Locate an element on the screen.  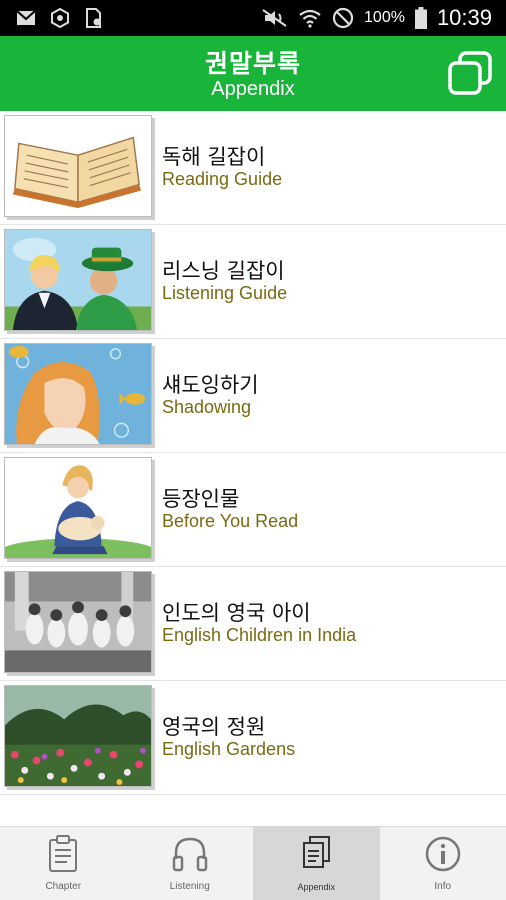
two-boys-illustration is located at coordinates (78, 280).